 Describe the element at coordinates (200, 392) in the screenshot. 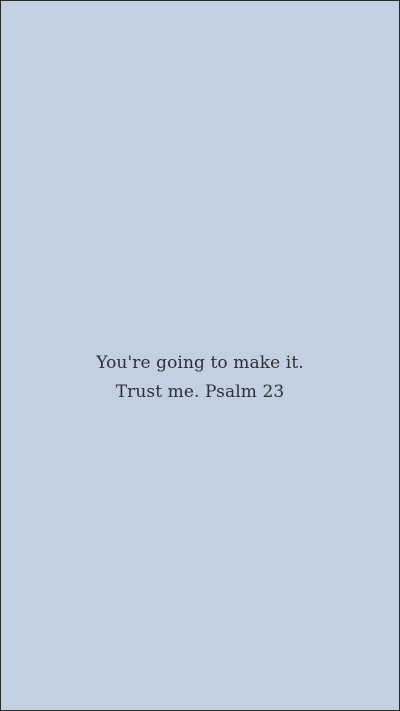

I see `quote-line-2: Trust me. Psalm 23` at that location.